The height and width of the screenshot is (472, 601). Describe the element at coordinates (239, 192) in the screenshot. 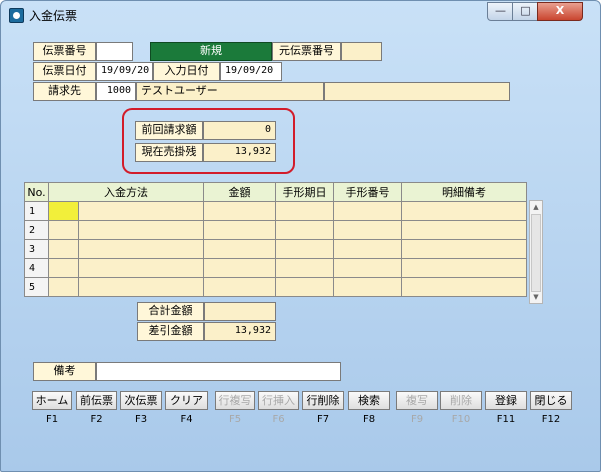

I see `col-kingaku: 金額` at that location.